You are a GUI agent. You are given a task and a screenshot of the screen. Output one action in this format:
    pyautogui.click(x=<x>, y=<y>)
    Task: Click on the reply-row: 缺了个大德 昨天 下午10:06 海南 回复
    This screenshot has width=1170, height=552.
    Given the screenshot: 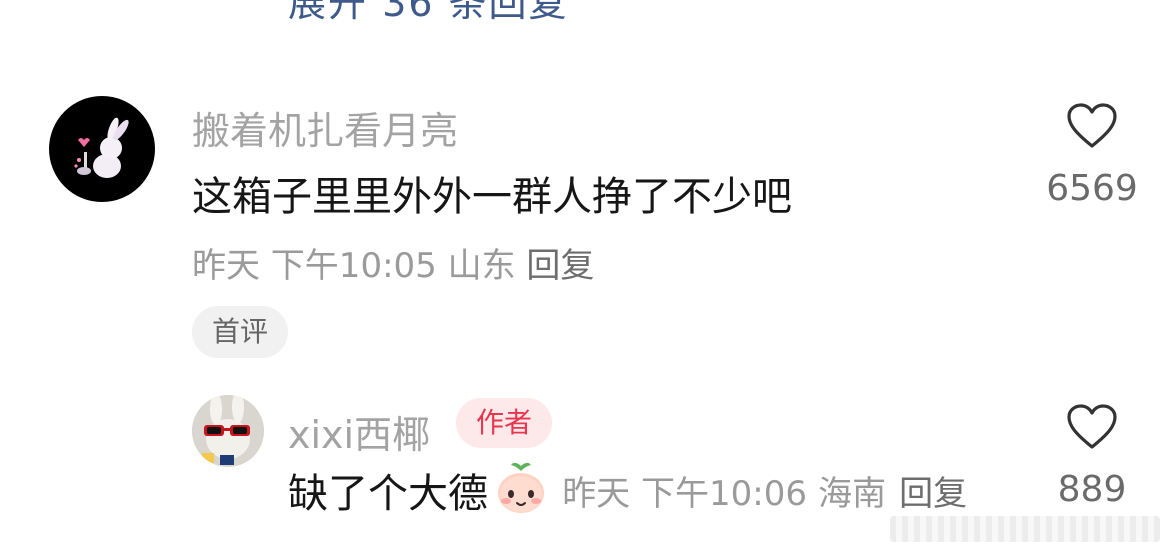 What is the action you would take?
    pyautogui.click(x=627, y=490)
    